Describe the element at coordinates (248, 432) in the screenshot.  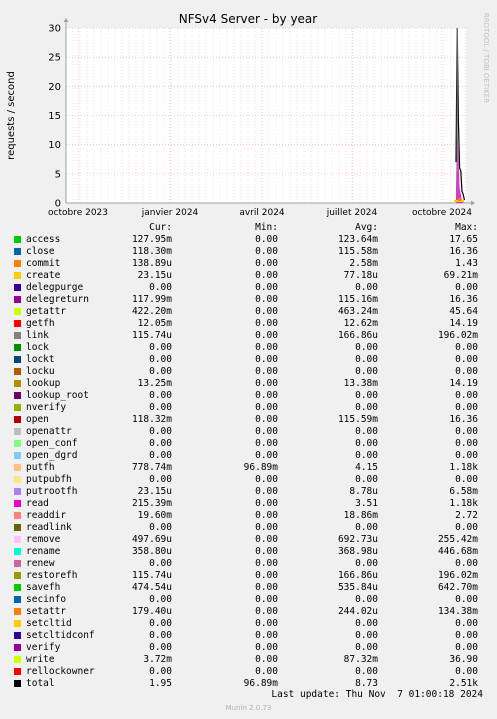
I see `legend-row-openattr: openattr 0.00 0.00 0.00 0.00` at that location.